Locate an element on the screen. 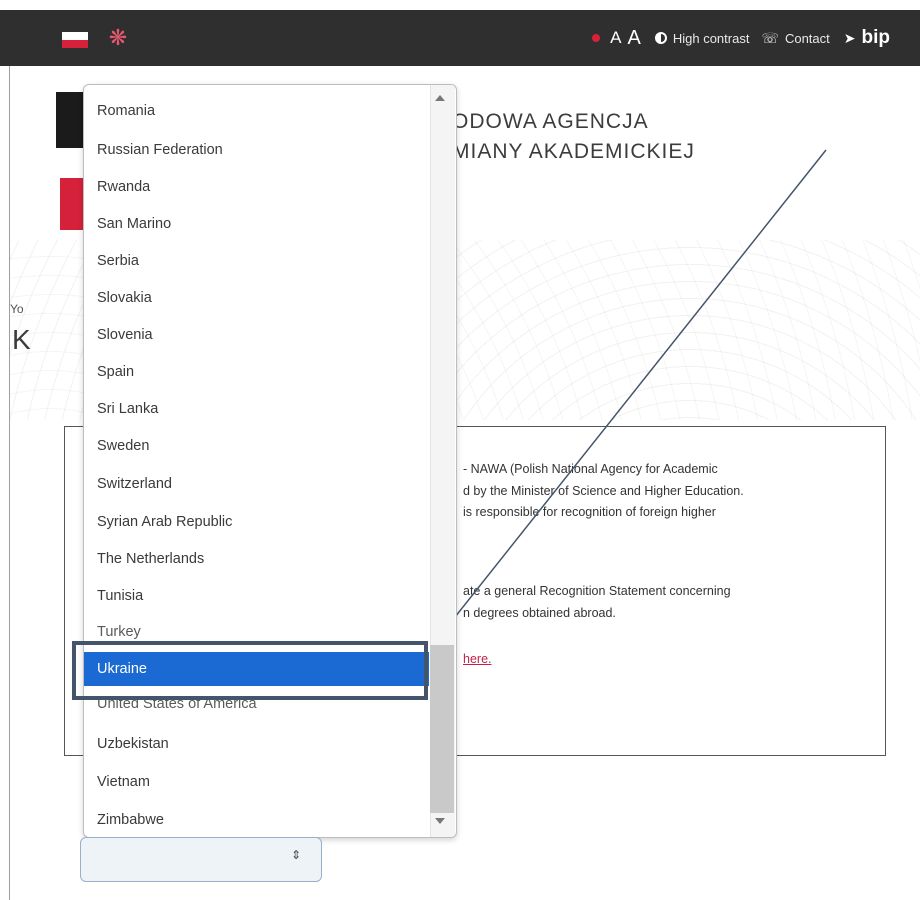  country-option: Romania is located at coordinates (256, 111).